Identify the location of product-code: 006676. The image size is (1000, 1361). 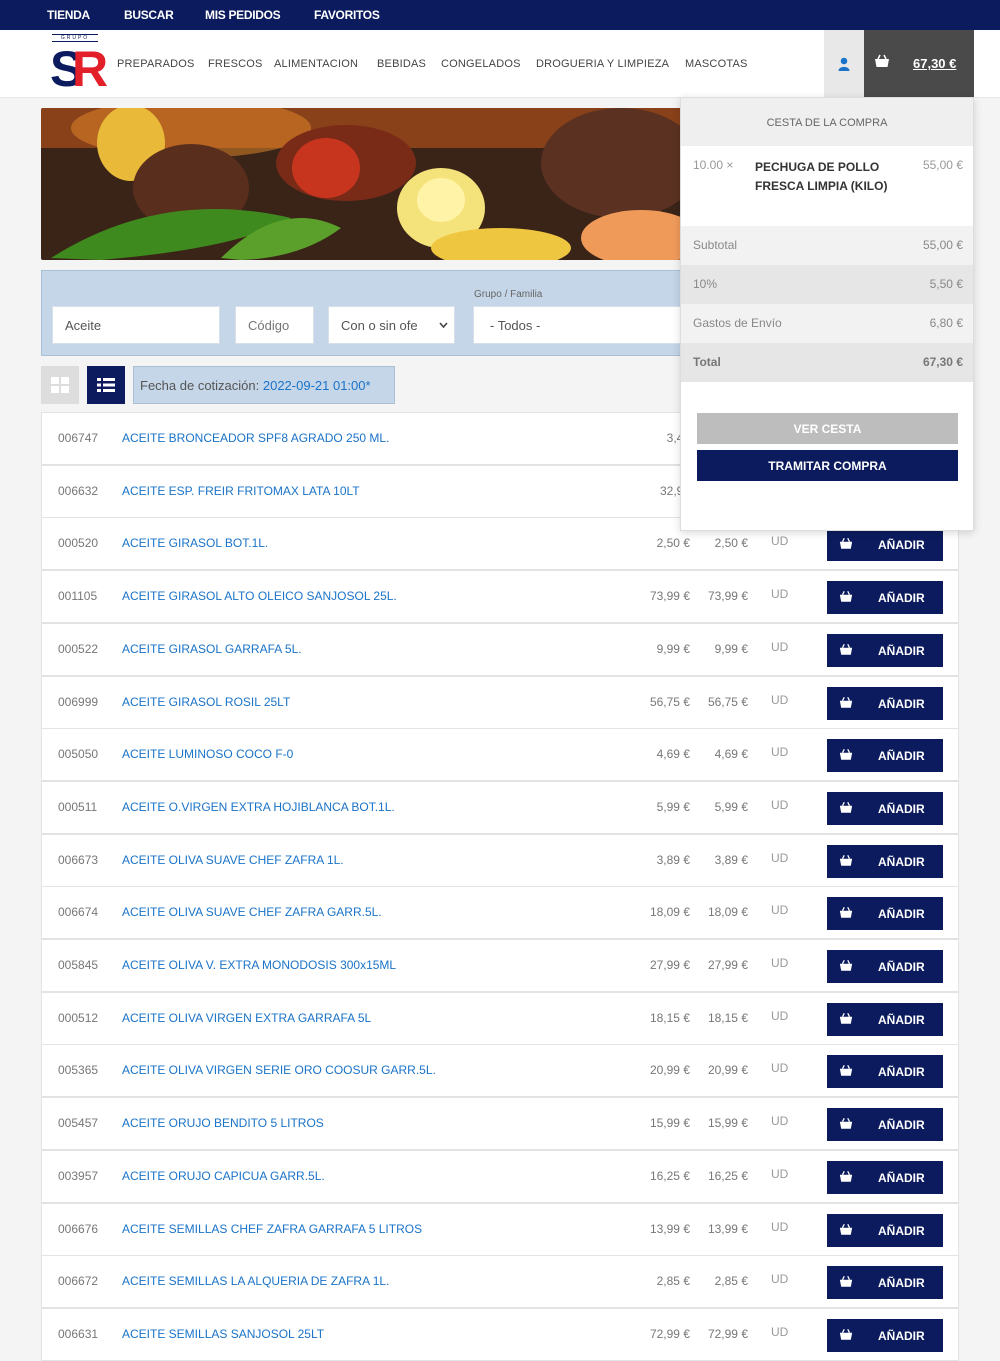
(78, 1228).